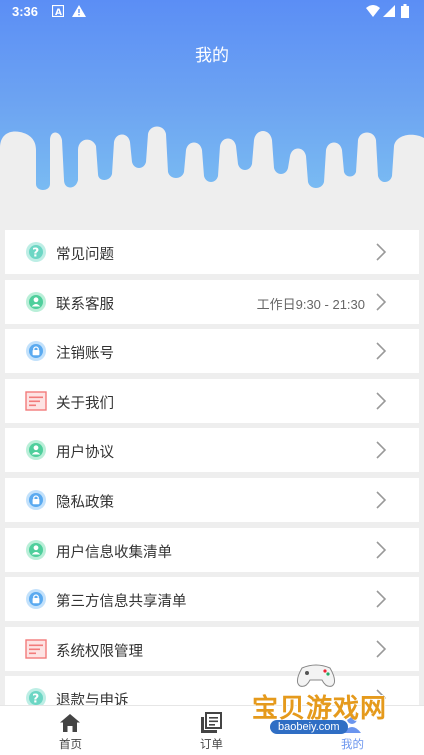  What do you see at coordinates (85, 453) in the screenshot?
I see `menu-label: 用户协议` at bounding box center [85, 453].